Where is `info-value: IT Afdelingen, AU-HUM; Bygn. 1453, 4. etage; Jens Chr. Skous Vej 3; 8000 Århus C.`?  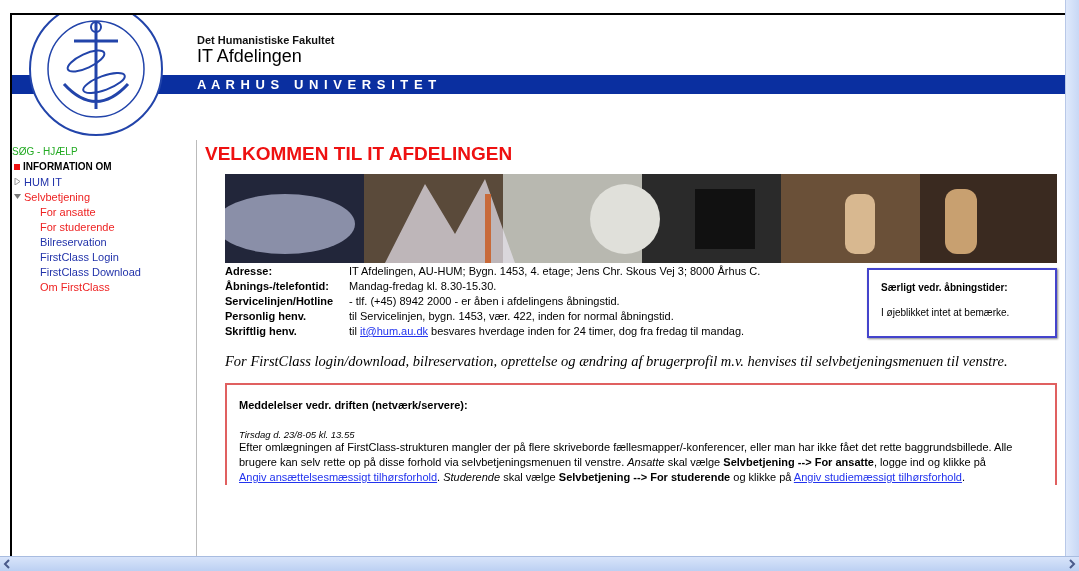 info-value: IT Afdelingen, AU-HUM; Bygn. 1453, 4. etage; Jens Chr. Skous Vej 3; 8000 Århus C. is located at coordinates (555, 271).